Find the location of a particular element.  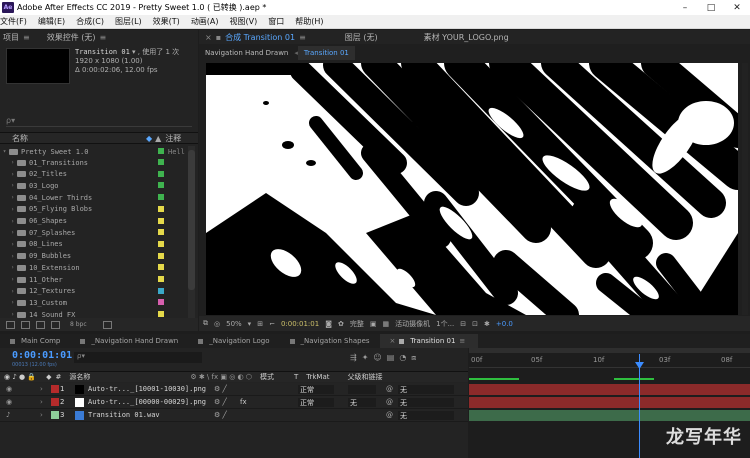

project-folder-item: › 12_Textures is located at coordinates (95, 291).